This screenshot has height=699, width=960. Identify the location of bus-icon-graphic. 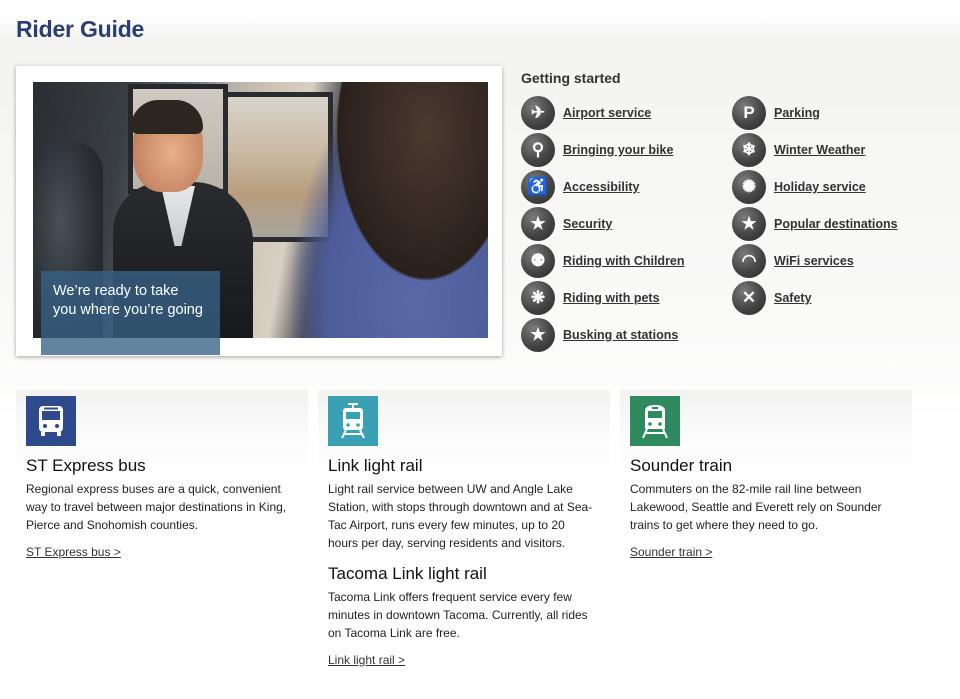
(51, 421).